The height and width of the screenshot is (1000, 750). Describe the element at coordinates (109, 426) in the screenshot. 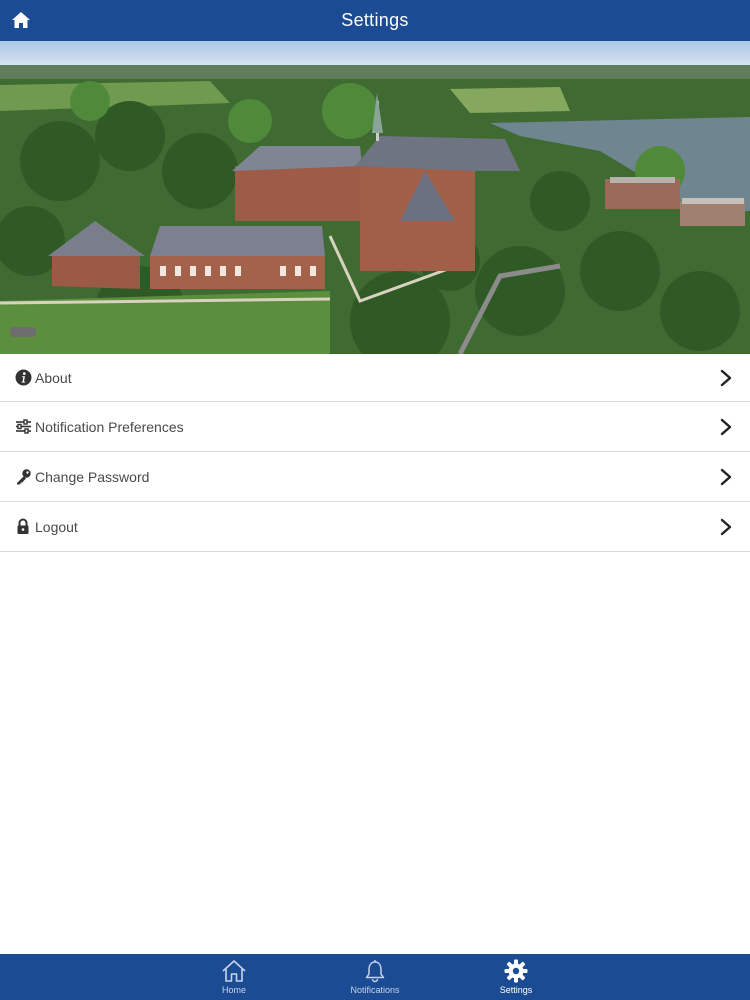

I see `menu-item-label: Notification Preferences` at that location.